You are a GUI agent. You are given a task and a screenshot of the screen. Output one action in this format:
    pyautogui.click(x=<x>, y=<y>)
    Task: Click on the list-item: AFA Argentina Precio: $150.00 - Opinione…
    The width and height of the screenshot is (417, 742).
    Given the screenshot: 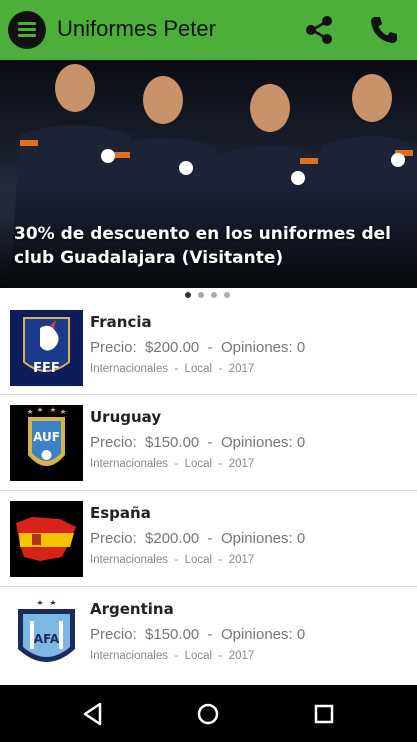 What is the action you would take?
    pyautogui.click(x=208, y=634)
    